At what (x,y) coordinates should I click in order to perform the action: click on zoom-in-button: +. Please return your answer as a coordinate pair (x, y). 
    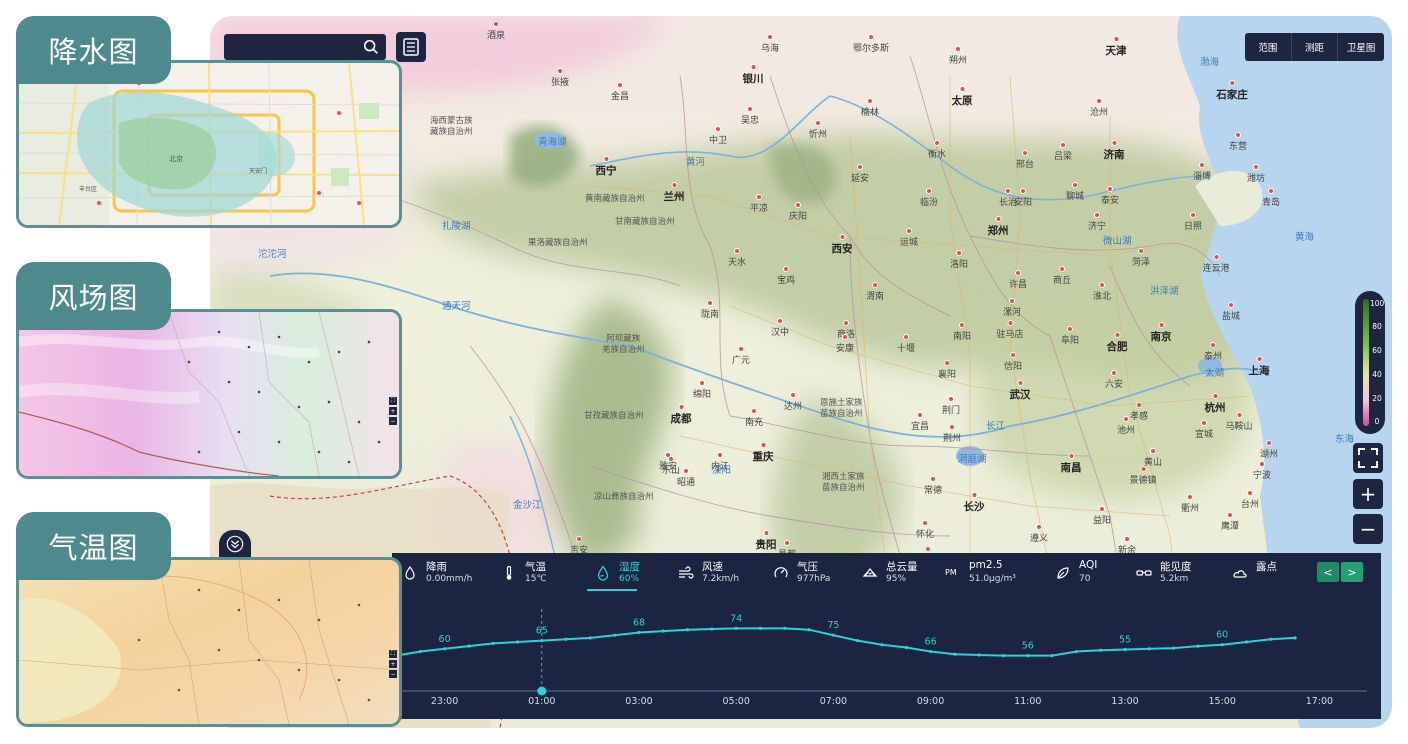
    Looking at the image, I should click on (1368, 494).